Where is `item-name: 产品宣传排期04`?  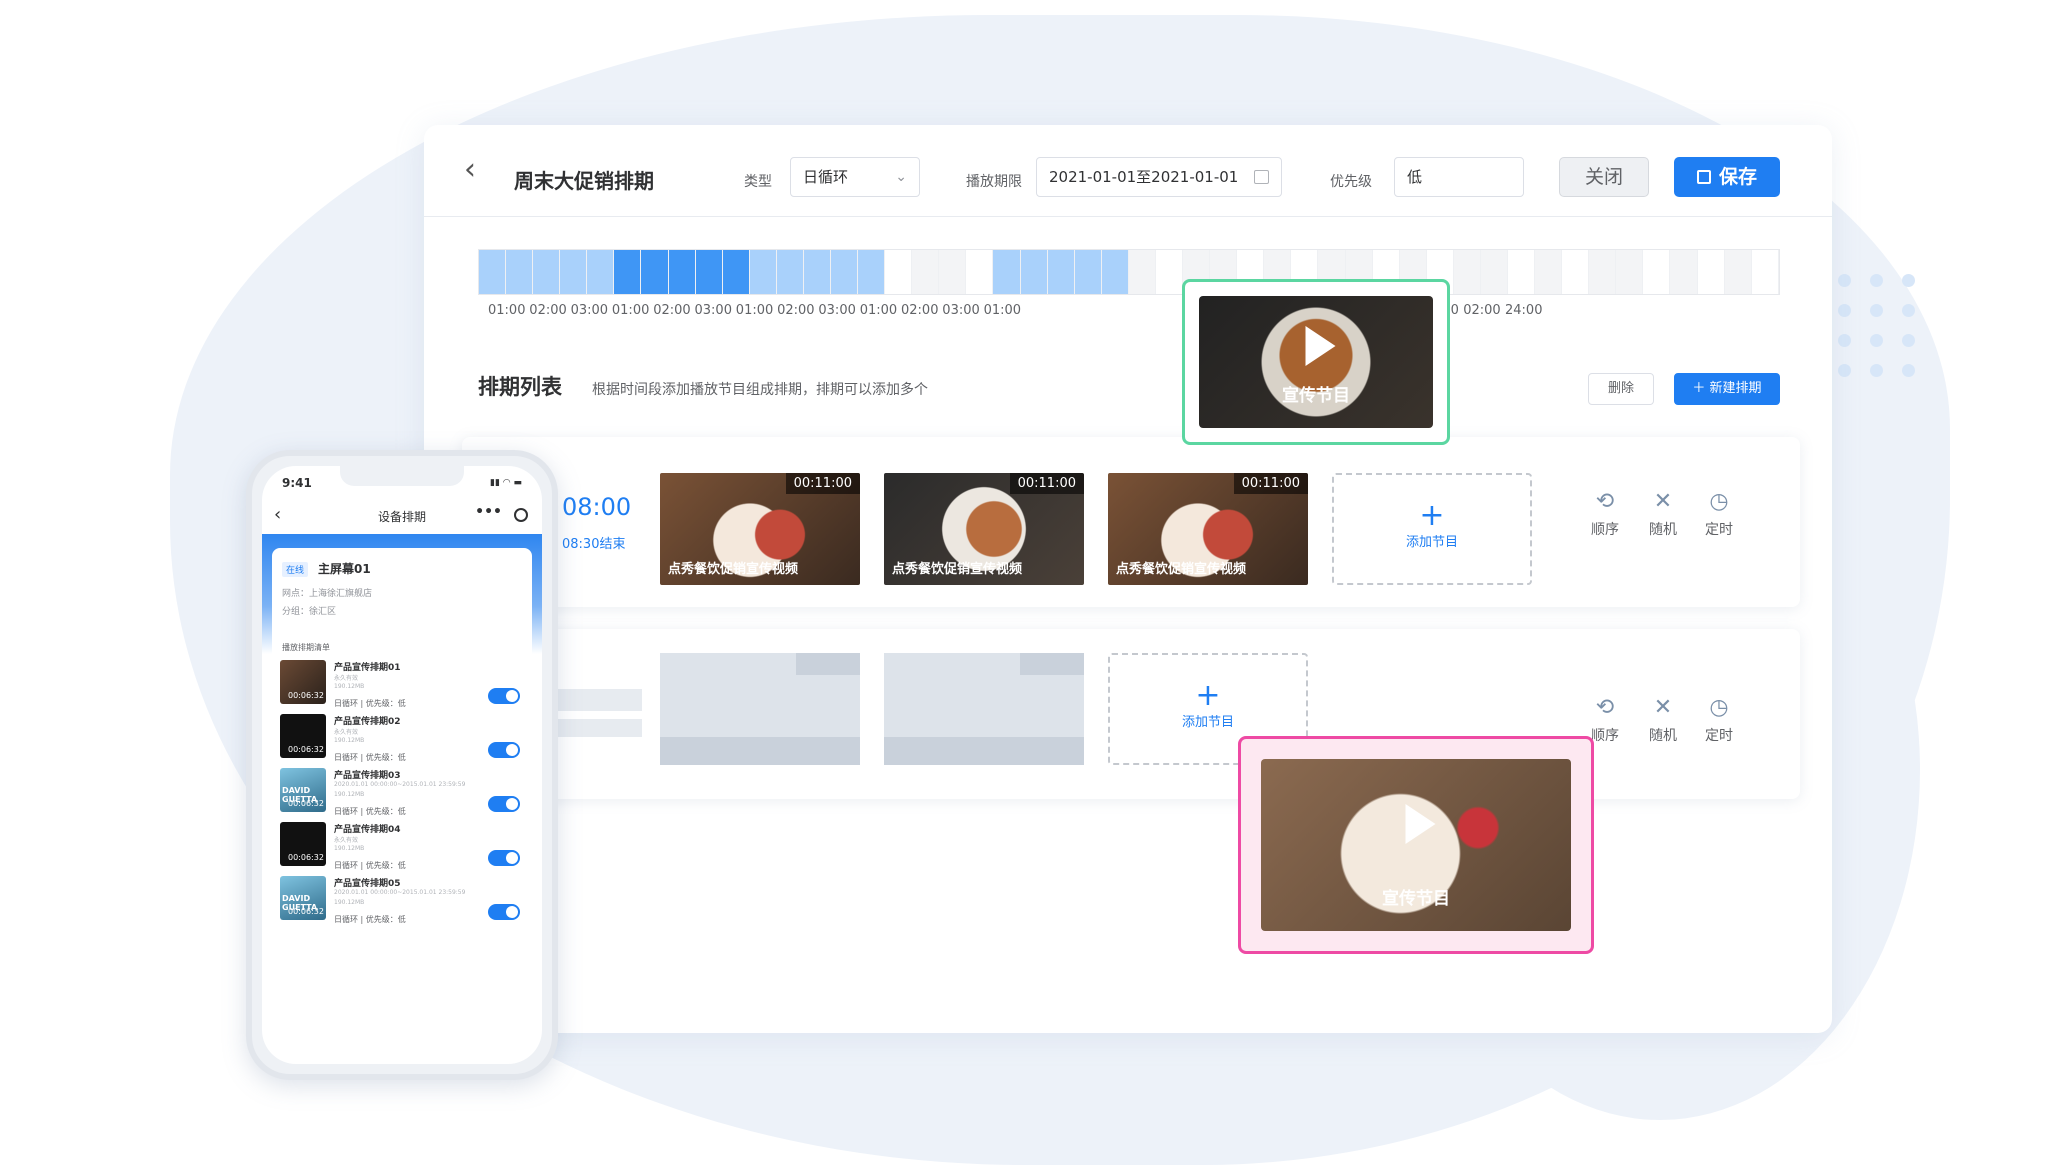 item-name: 产品宣传排期04 is located at coordinates (367, 830).